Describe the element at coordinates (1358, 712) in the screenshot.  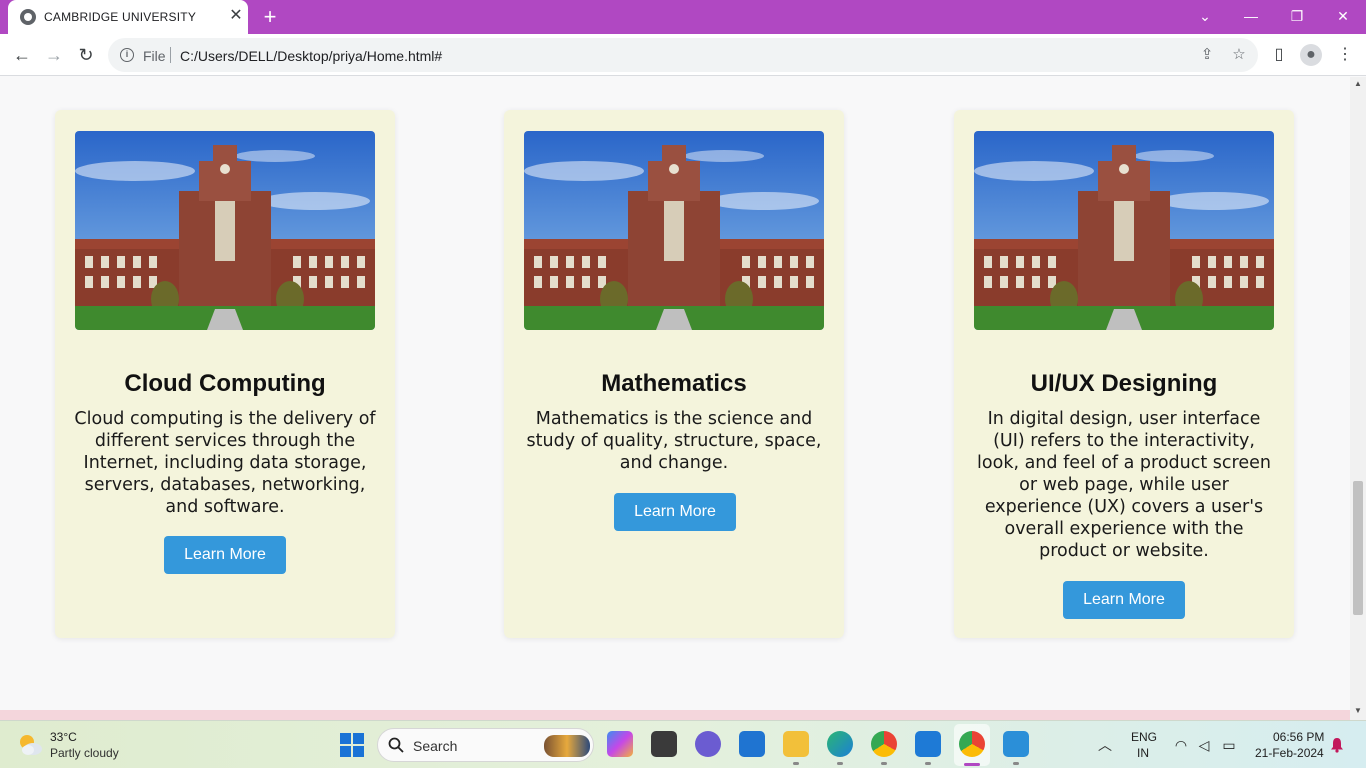
I see `scroll-down-arrow-icon: ▼` at that location.